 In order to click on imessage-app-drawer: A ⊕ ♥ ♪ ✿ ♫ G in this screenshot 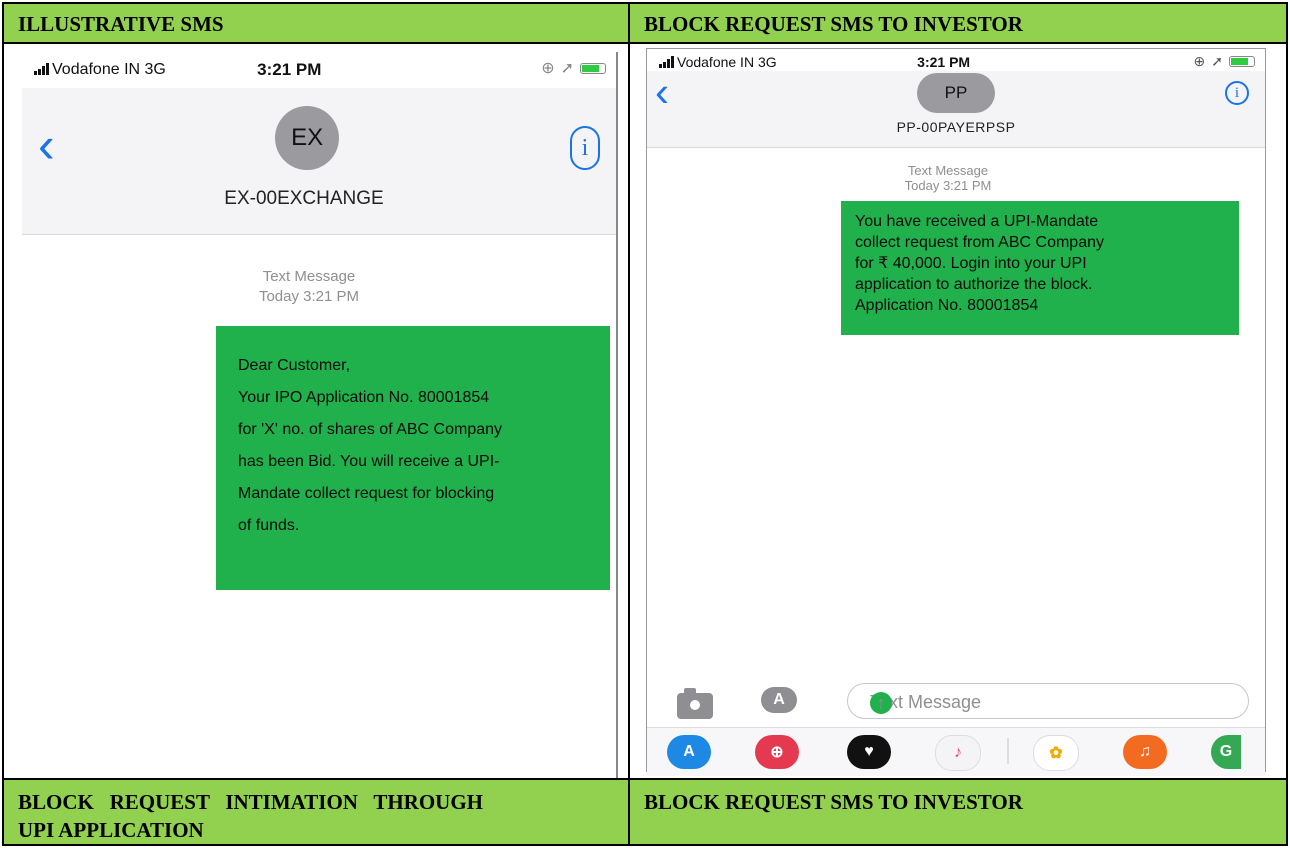, I will do `click(956, 751)`.